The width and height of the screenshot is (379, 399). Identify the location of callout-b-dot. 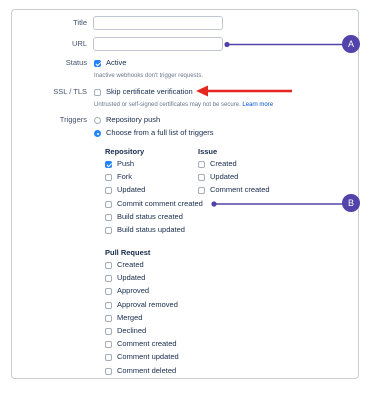
(214, 204).